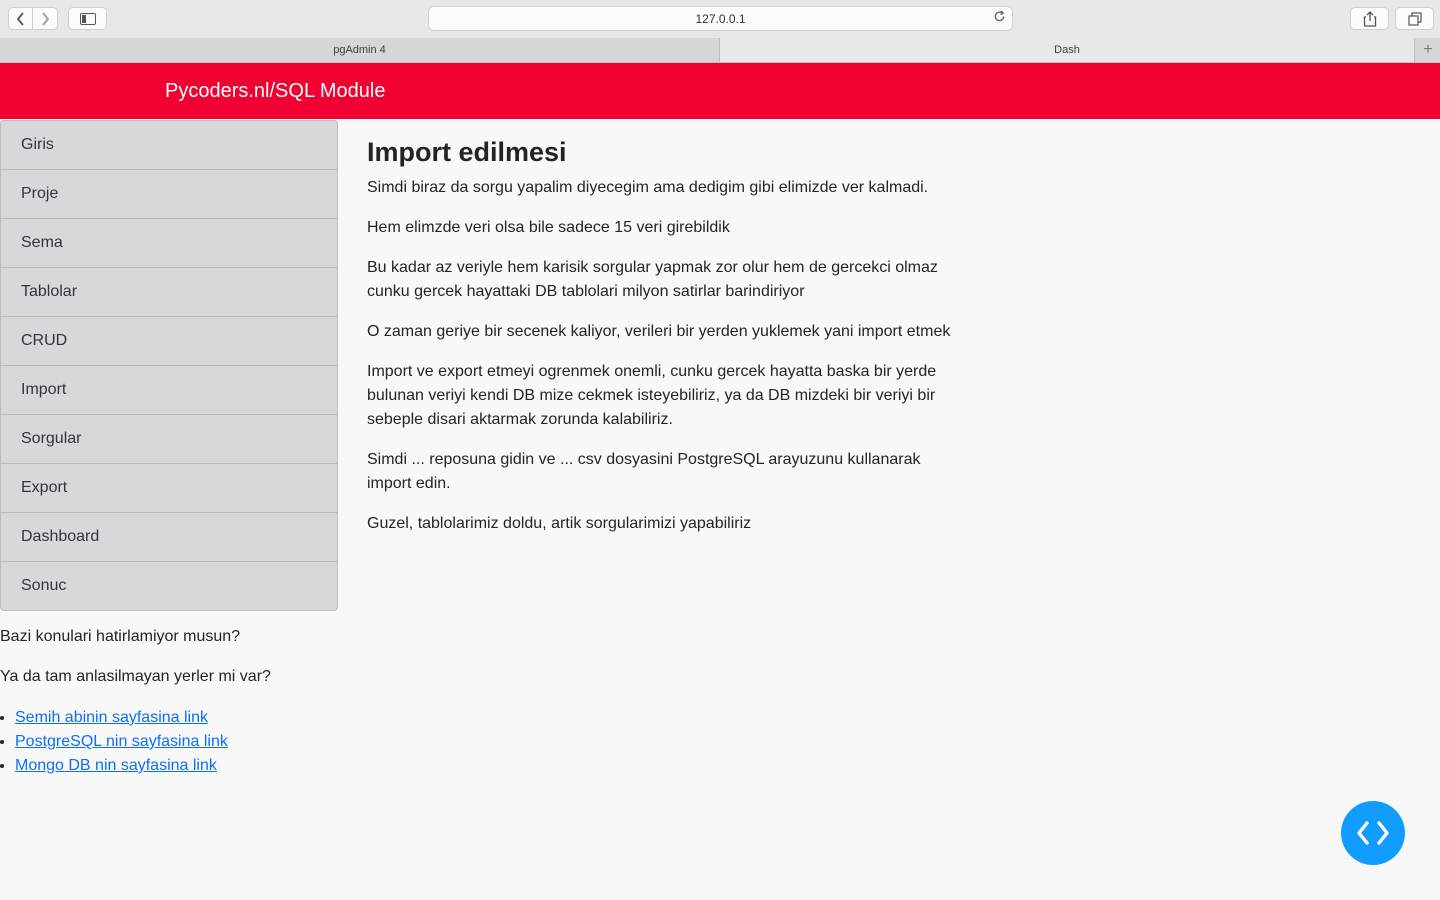  I want to click on help-question: Ya da tam anlasilmayan yerler mi var?, so click(135, 676).